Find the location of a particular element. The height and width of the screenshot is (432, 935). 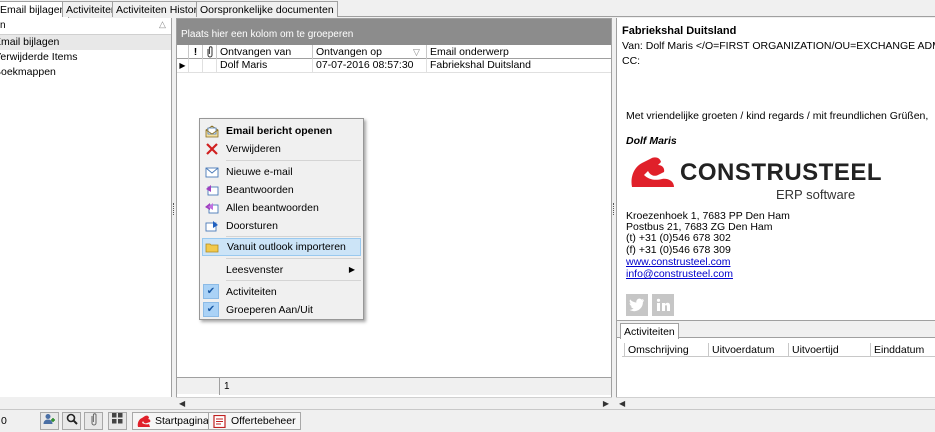

preview-cc: CC: is located at coordinates (631, 61).